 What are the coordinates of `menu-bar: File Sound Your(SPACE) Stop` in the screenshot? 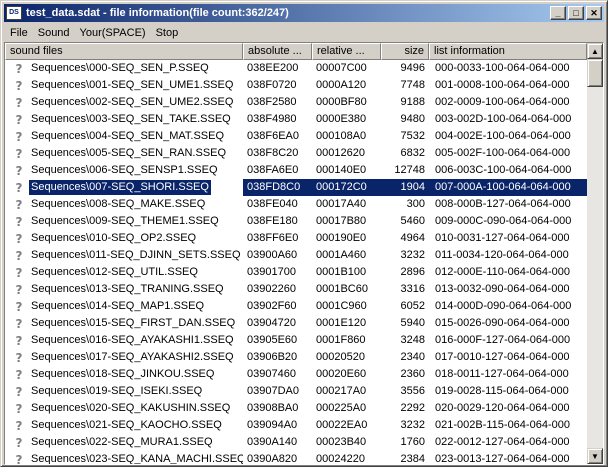 It's located at (304, 33).